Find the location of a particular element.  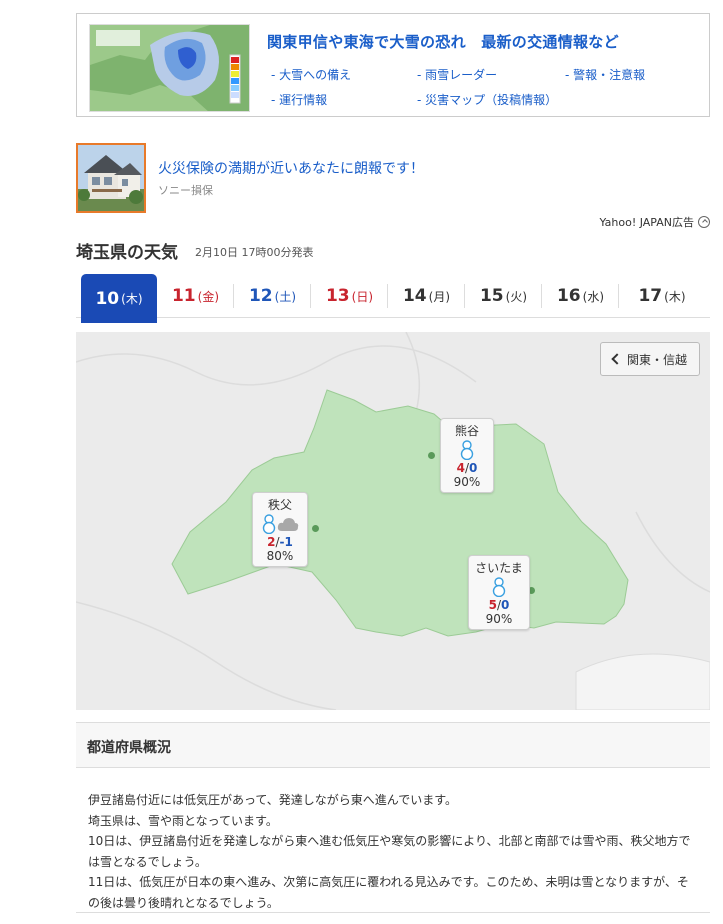

overview-header: 都道府県概況 is located at coordinates (393, 745).